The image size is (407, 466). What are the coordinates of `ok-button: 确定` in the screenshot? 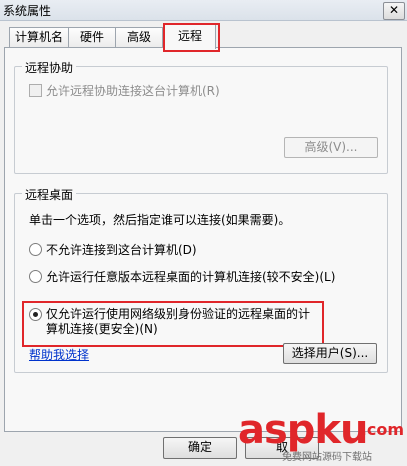 It's located at (200, 448).